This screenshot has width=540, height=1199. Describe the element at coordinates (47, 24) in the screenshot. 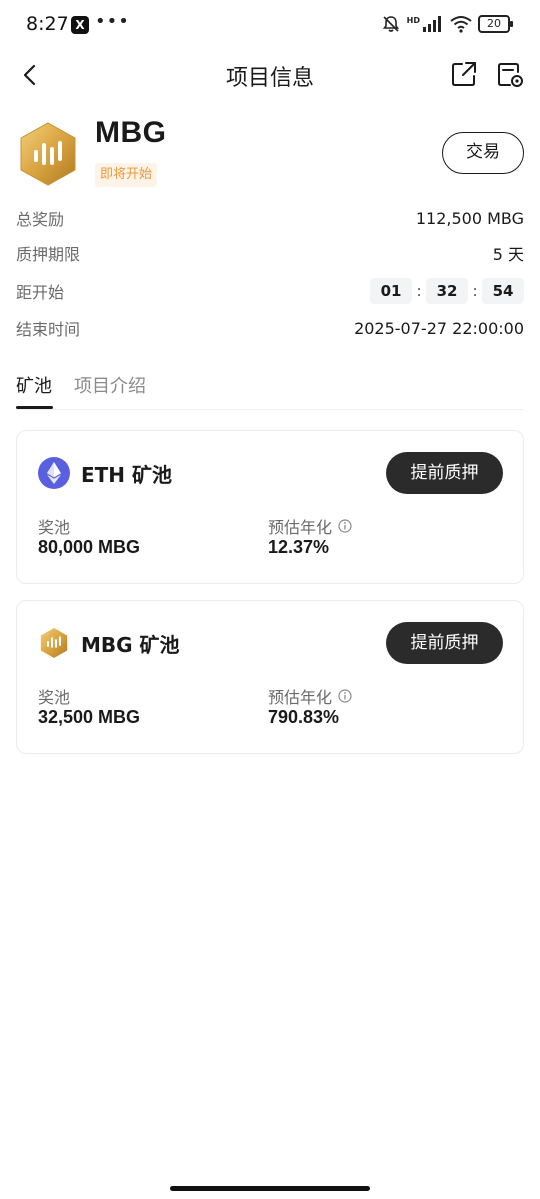

I see `status-time: 8:27` at that location.